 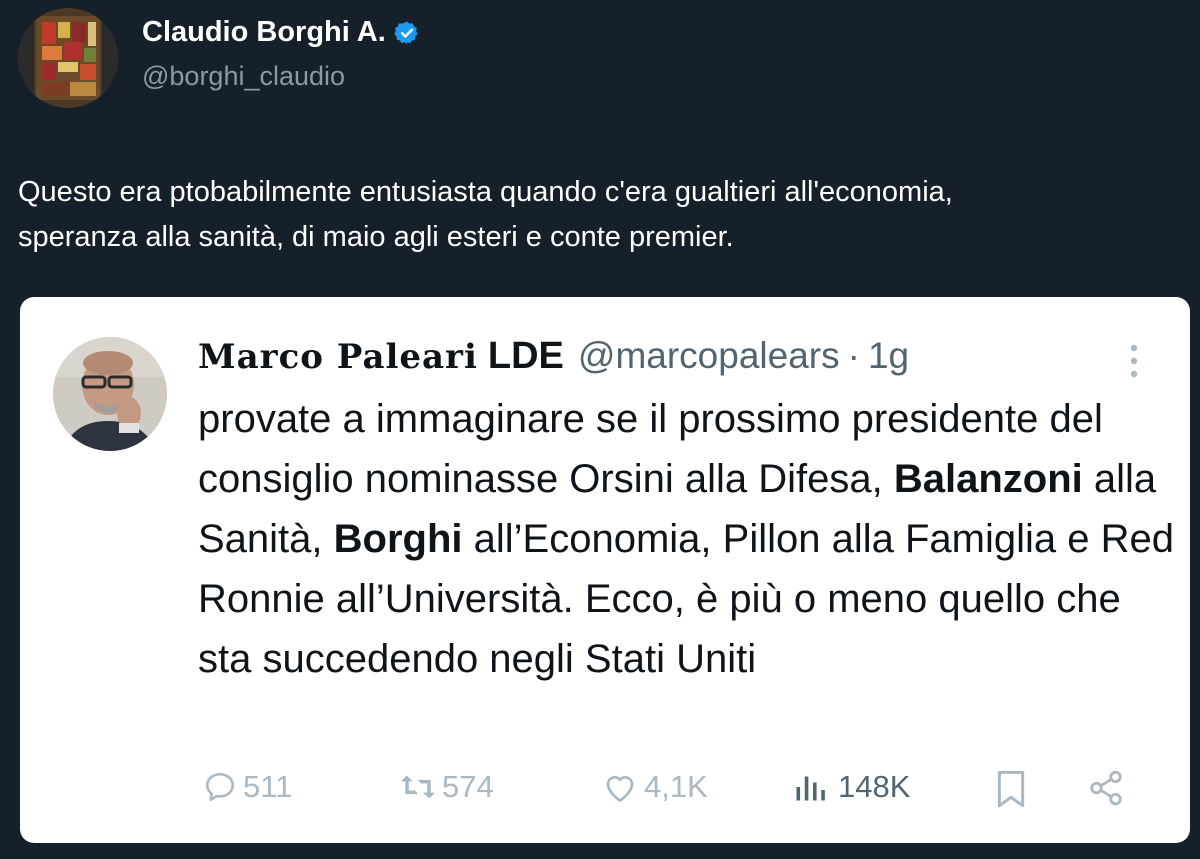 What do you see at coordinates (526, 356) in the screenshot?
I see `quoted-author-name-suffix: LDE` at bounding box center [526, 356].